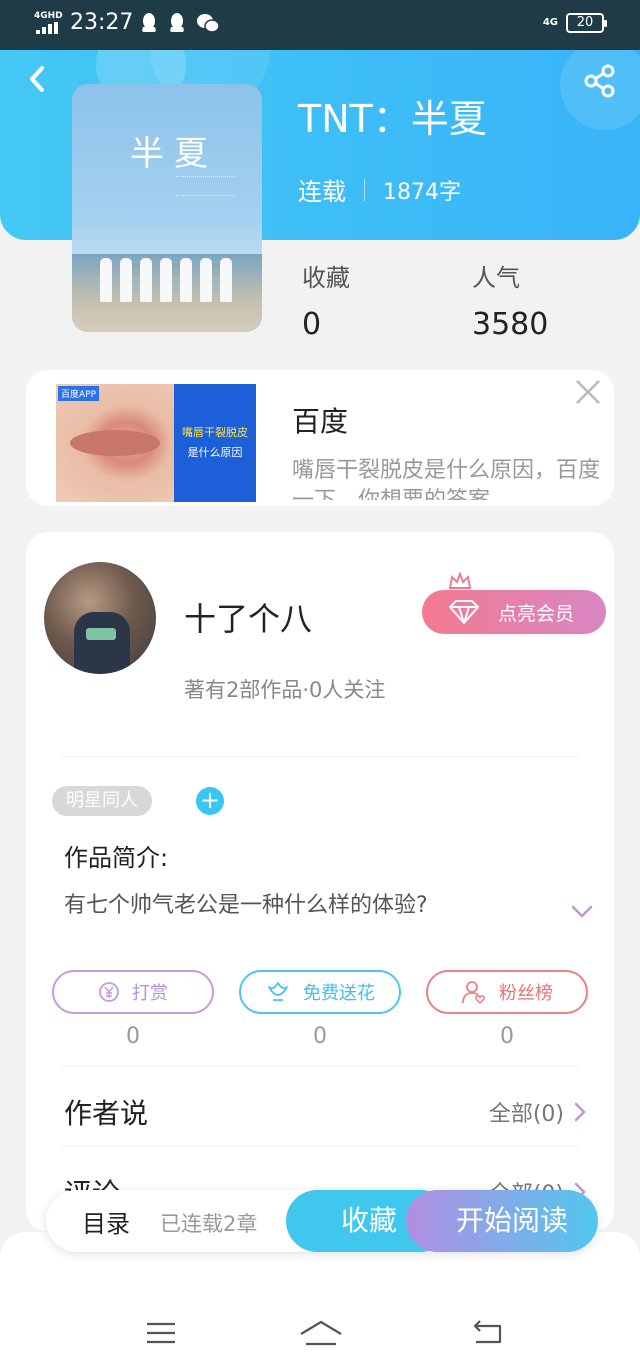 Image resolution: width=640 pixels, height=1372 pixels. I want to click on share-icon, so click(599, 81).